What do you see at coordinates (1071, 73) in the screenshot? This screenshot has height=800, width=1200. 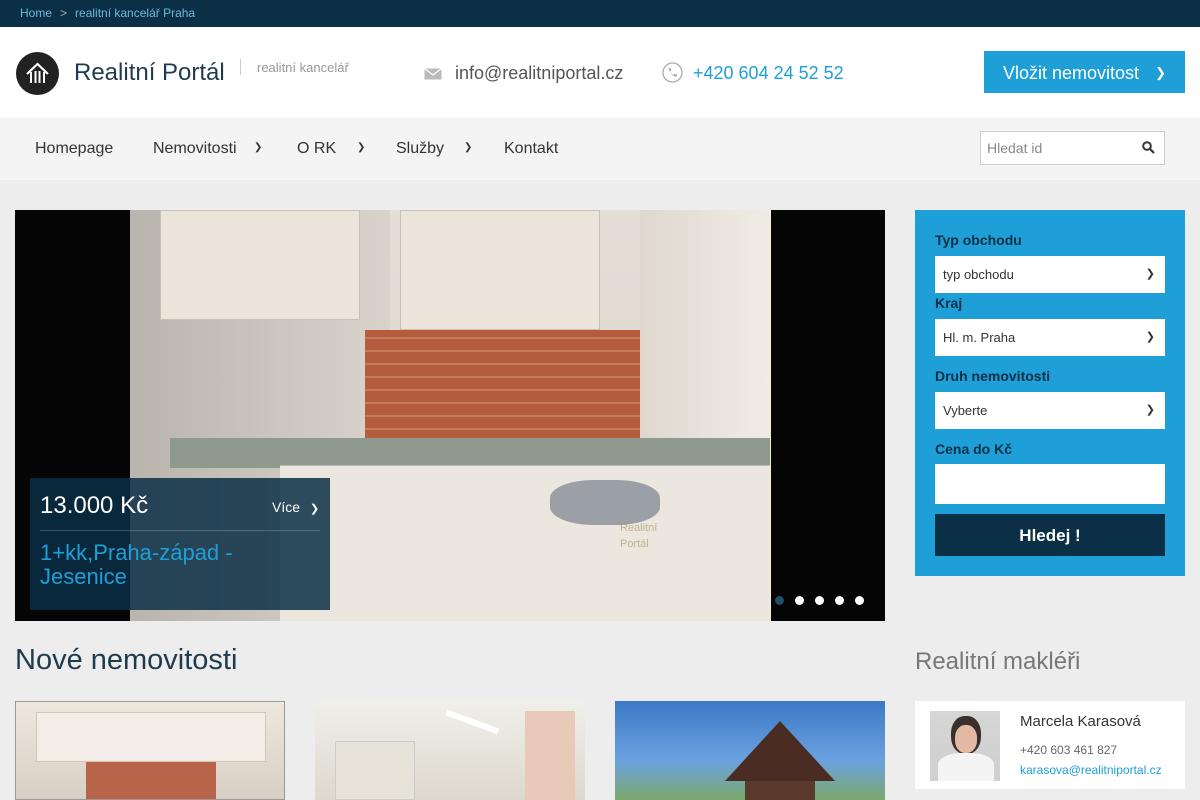 I see `add-property-label: Vložit nemovitost` at bounding box center [1071, 73].